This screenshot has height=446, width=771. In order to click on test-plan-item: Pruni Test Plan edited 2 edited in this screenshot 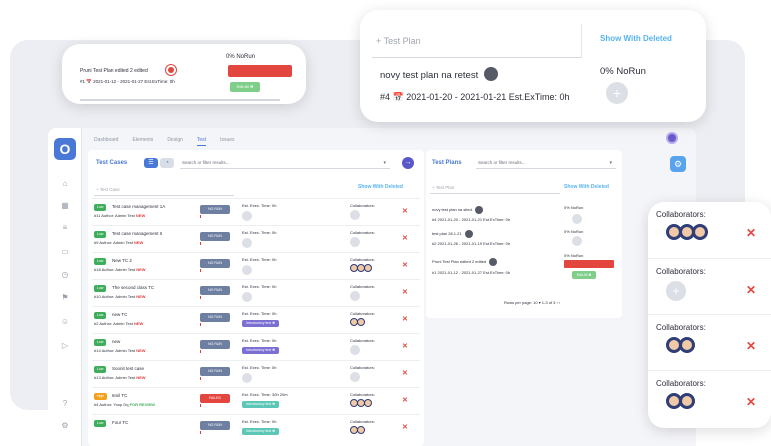, I will do `click(465, 262)`.